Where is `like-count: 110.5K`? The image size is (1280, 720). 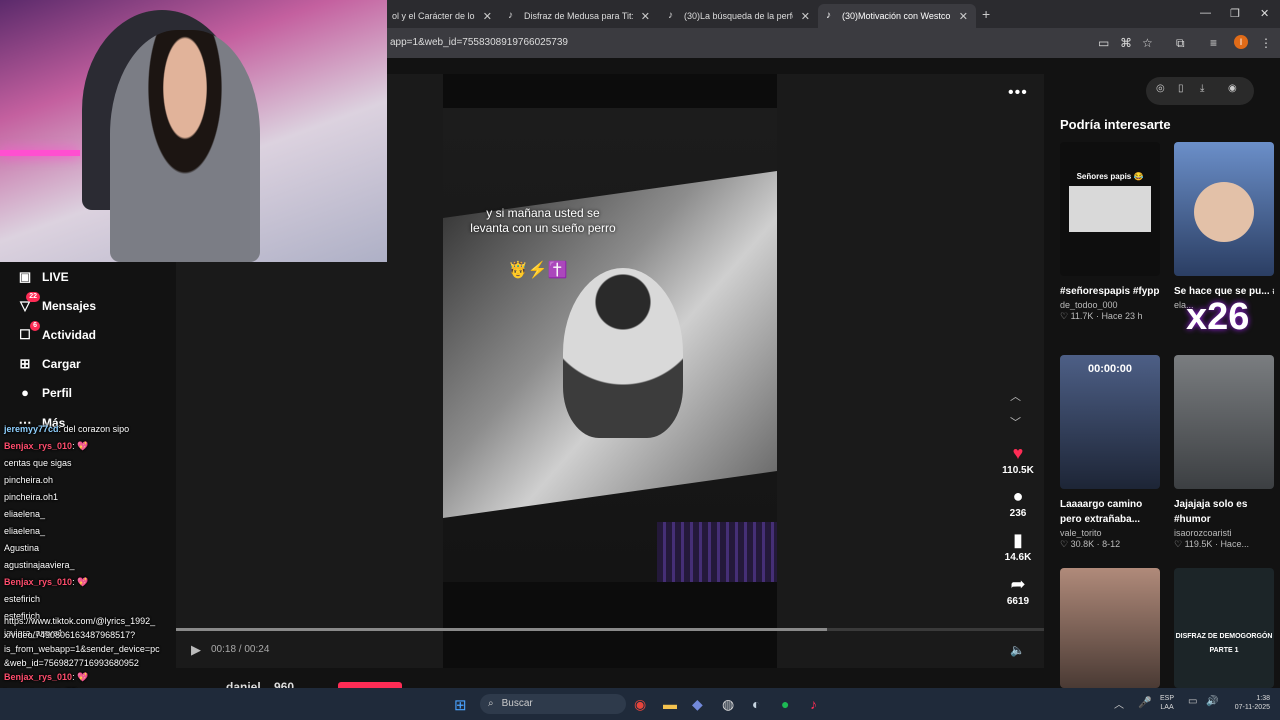
like-count: 110.5K is located at coordinates (1018, 470).